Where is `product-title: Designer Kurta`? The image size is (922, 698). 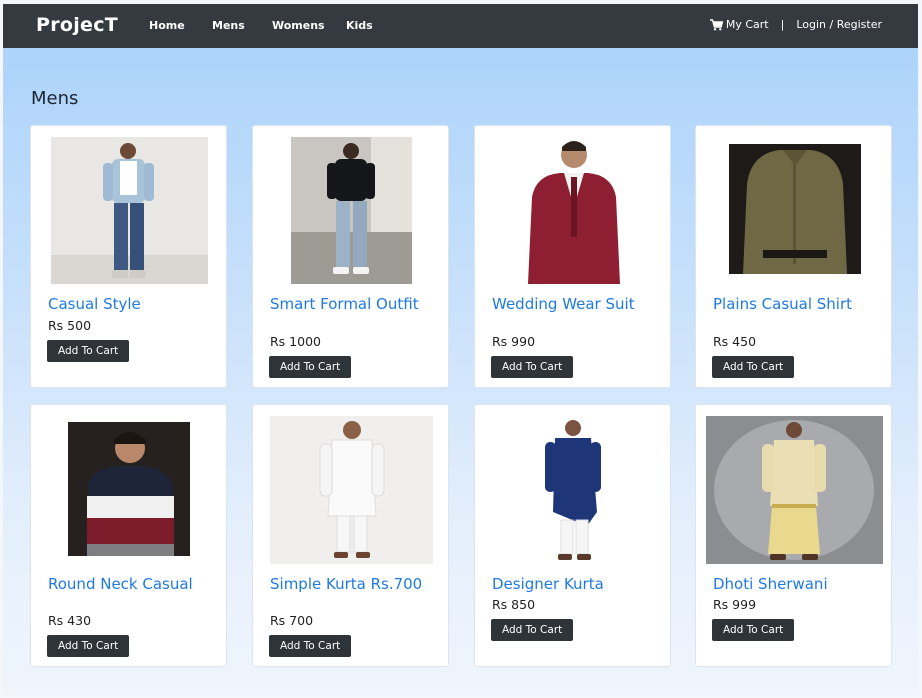 product-title: Designer Kurta is located at coordinates (577, 584).